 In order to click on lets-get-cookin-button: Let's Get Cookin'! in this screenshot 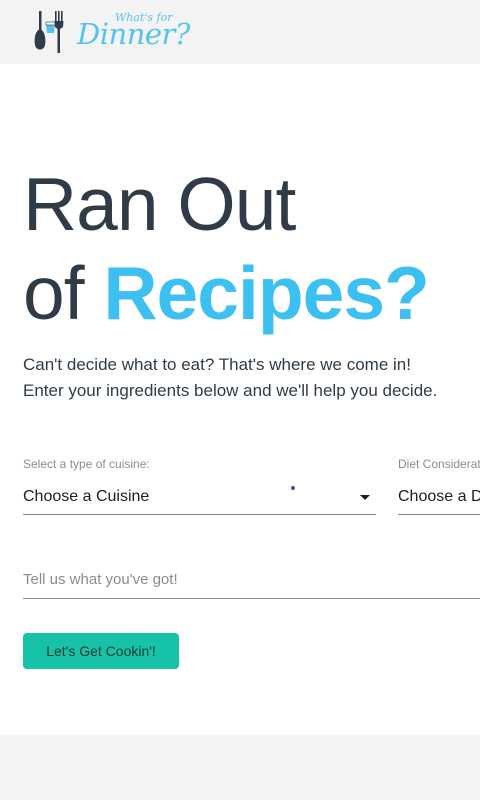, I will do `click(101, 651)`.